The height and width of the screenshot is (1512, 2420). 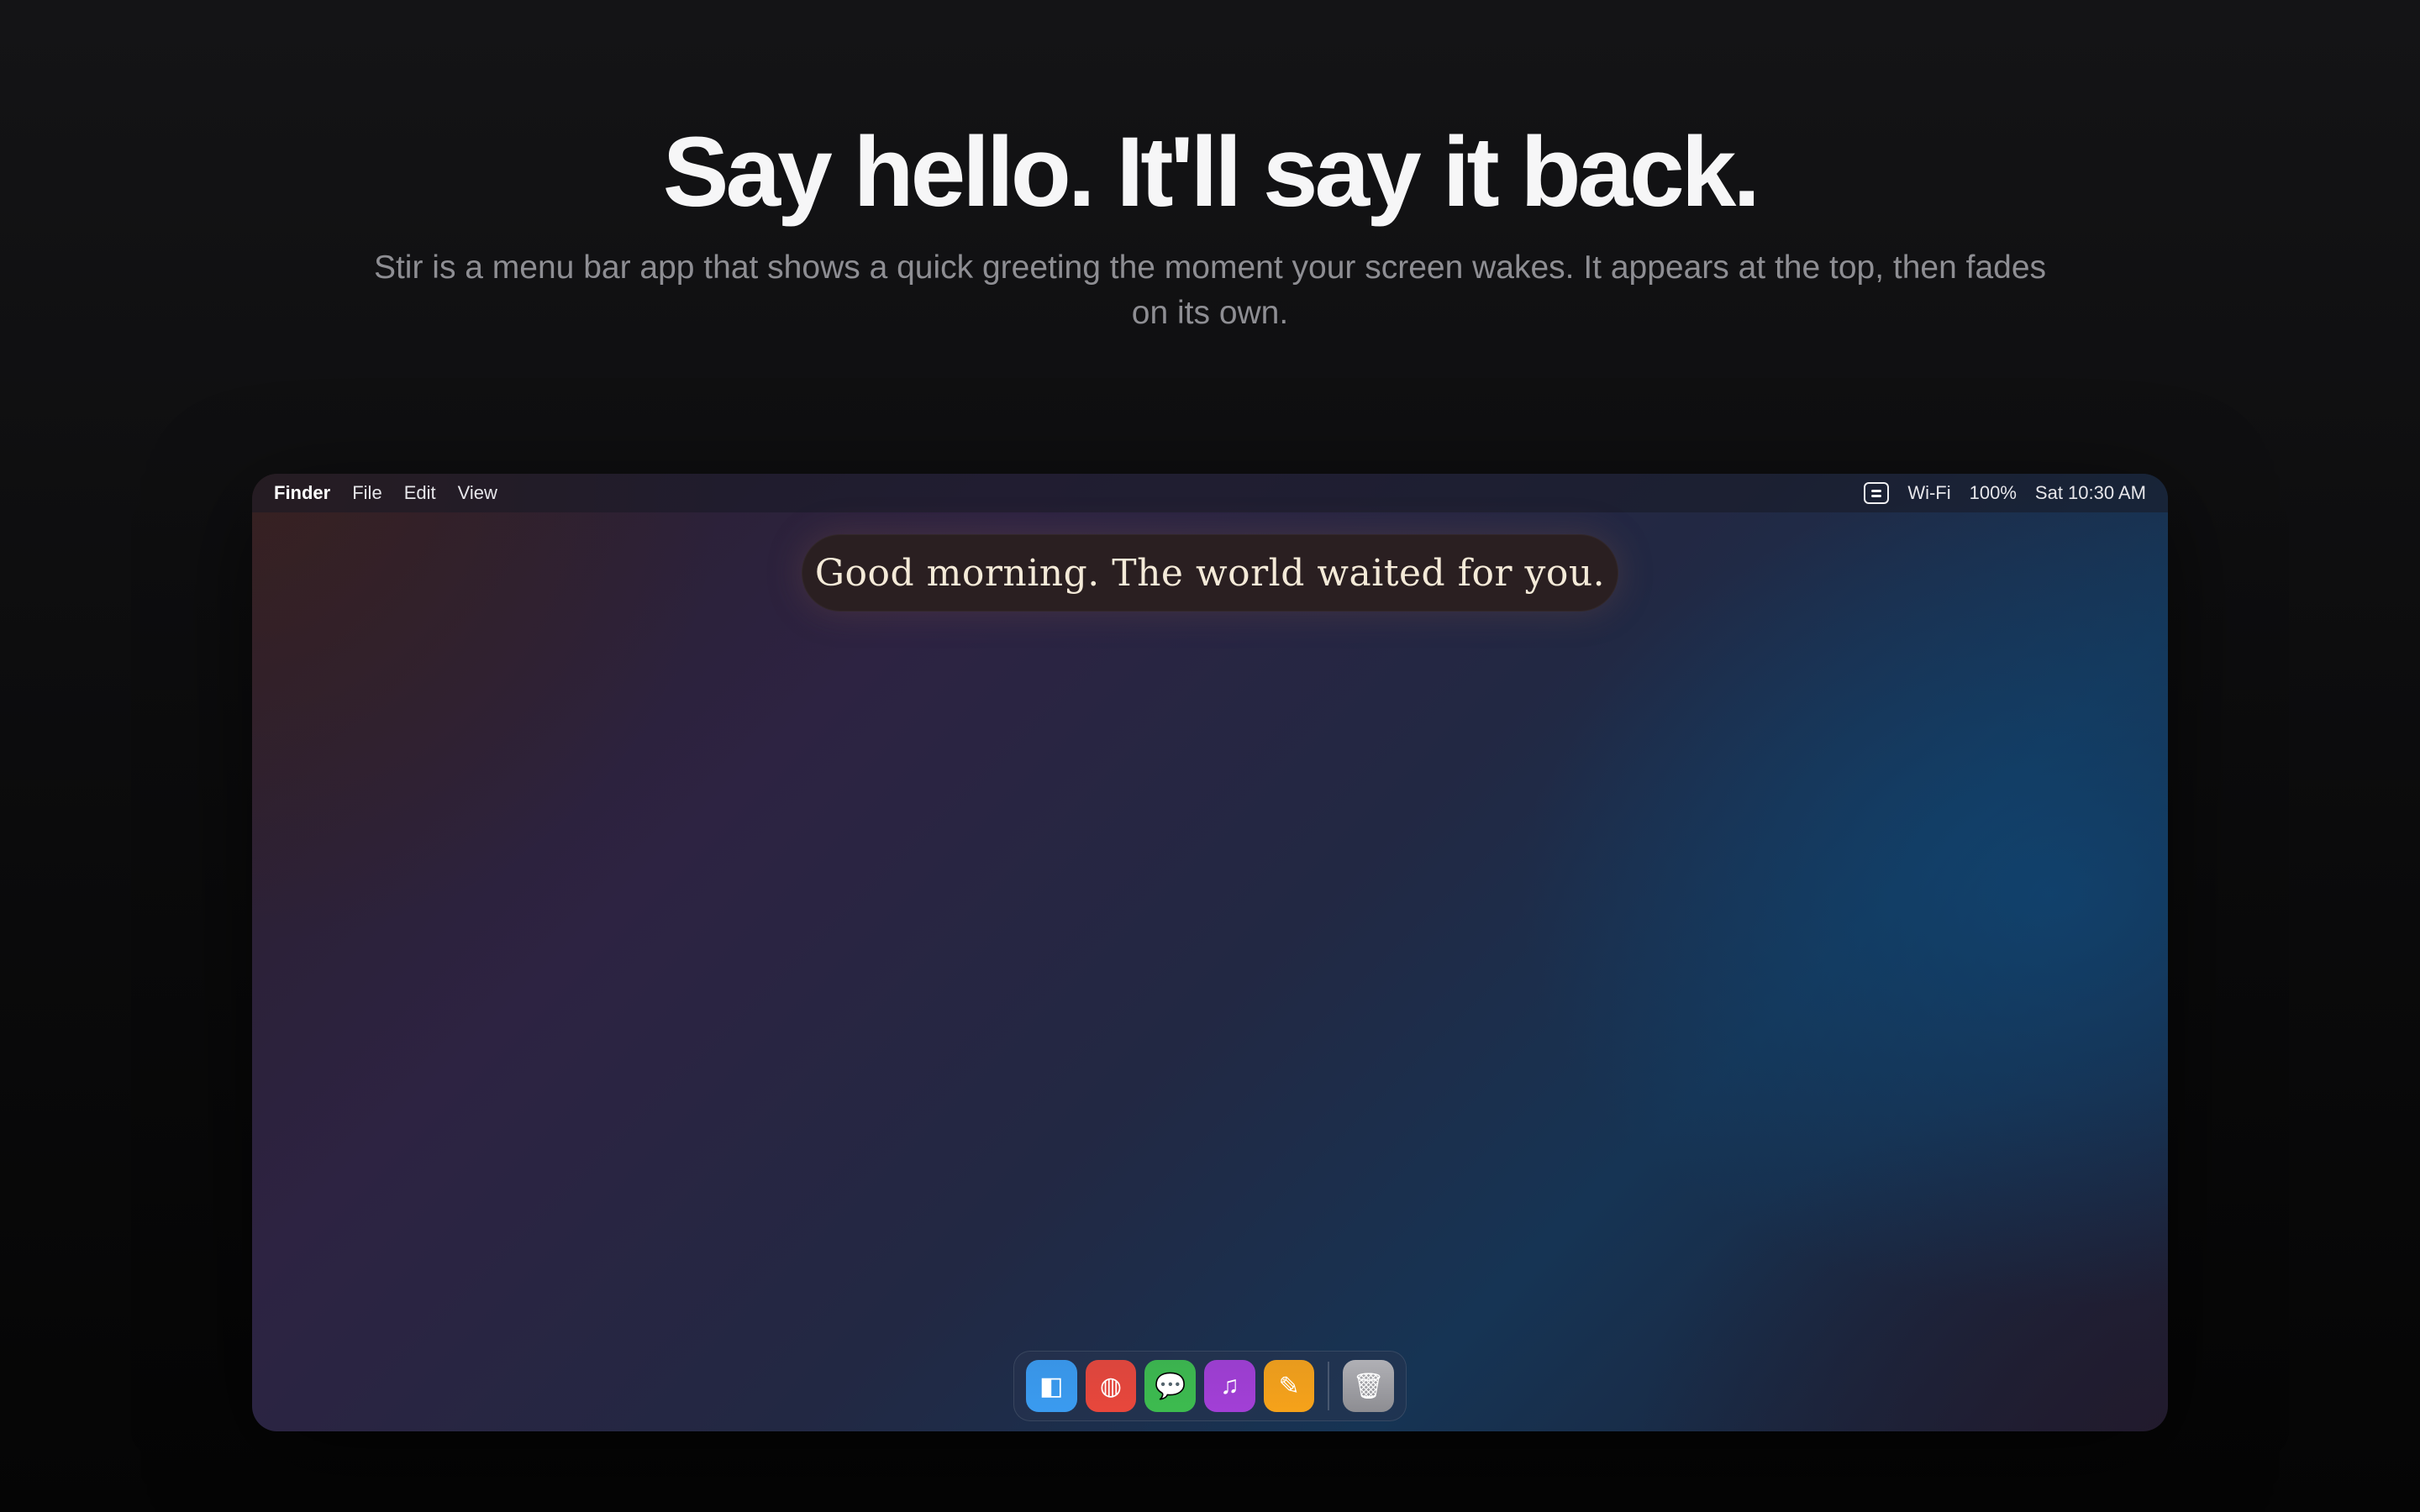 I want to click on messages-icon: 💬, so click(x=1170, y=1386).